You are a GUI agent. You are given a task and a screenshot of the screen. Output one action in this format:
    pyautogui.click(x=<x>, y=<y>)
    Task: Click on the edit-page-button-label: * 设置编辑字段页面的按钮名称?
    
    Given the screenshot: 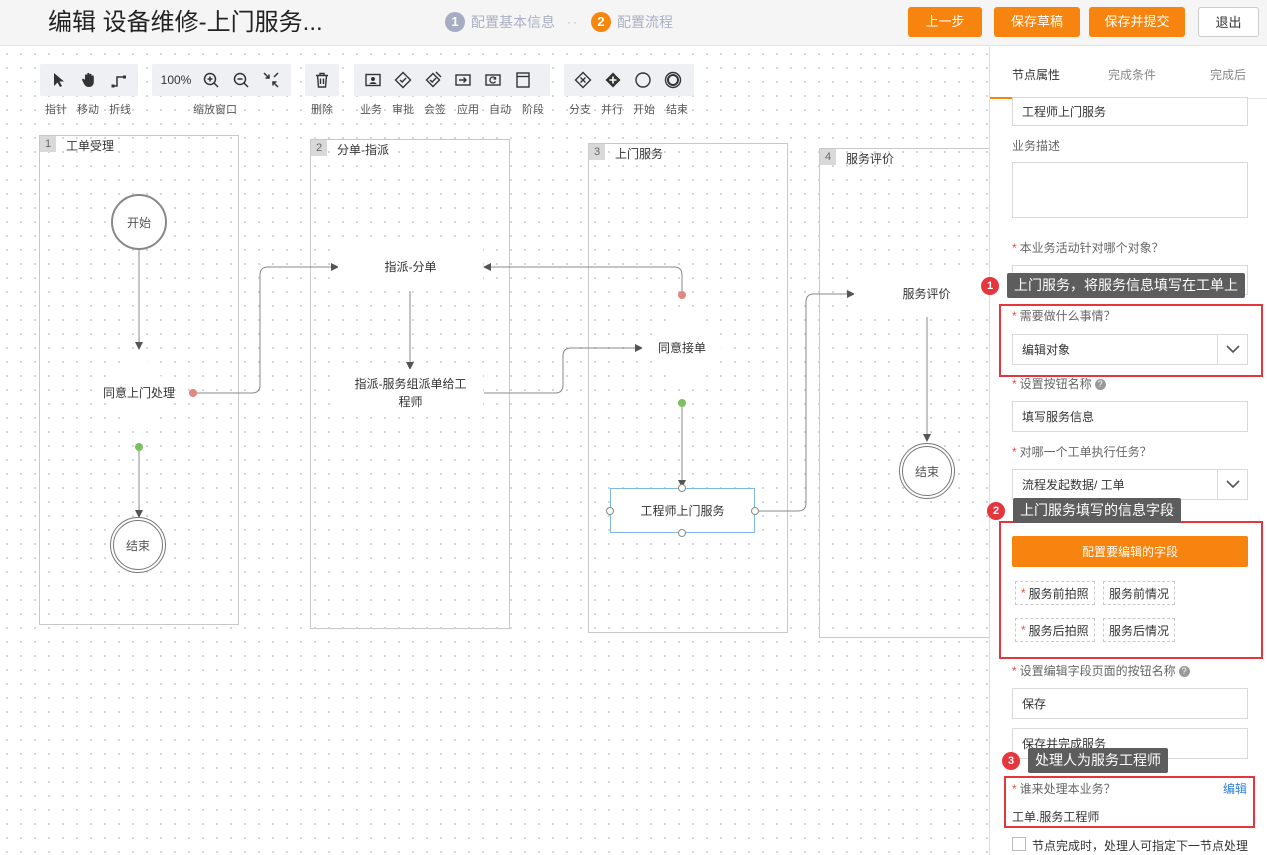 What is the action you would take?
    pyautogui.click(x=1101, y=670)
    